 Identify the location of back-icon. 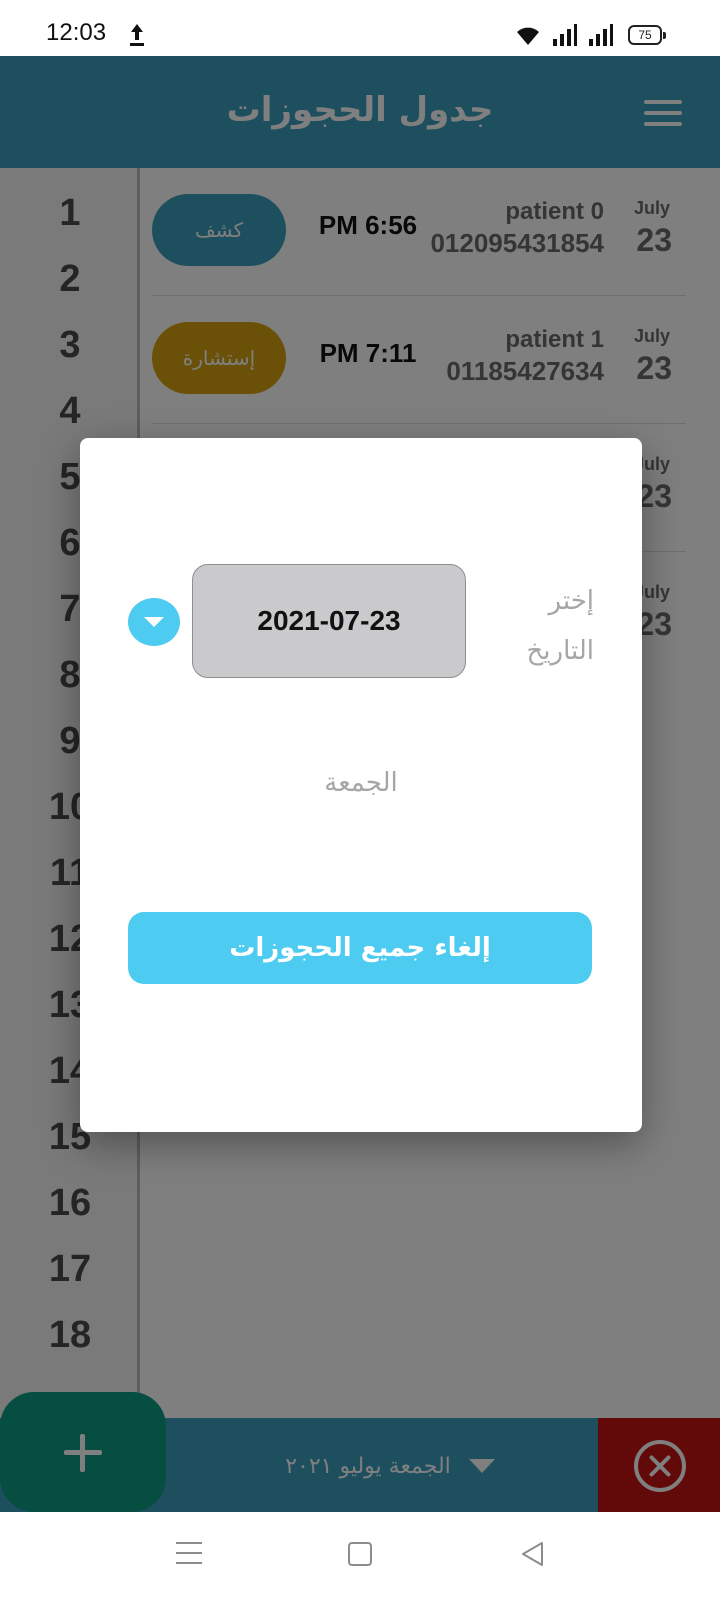
(532, 1554).